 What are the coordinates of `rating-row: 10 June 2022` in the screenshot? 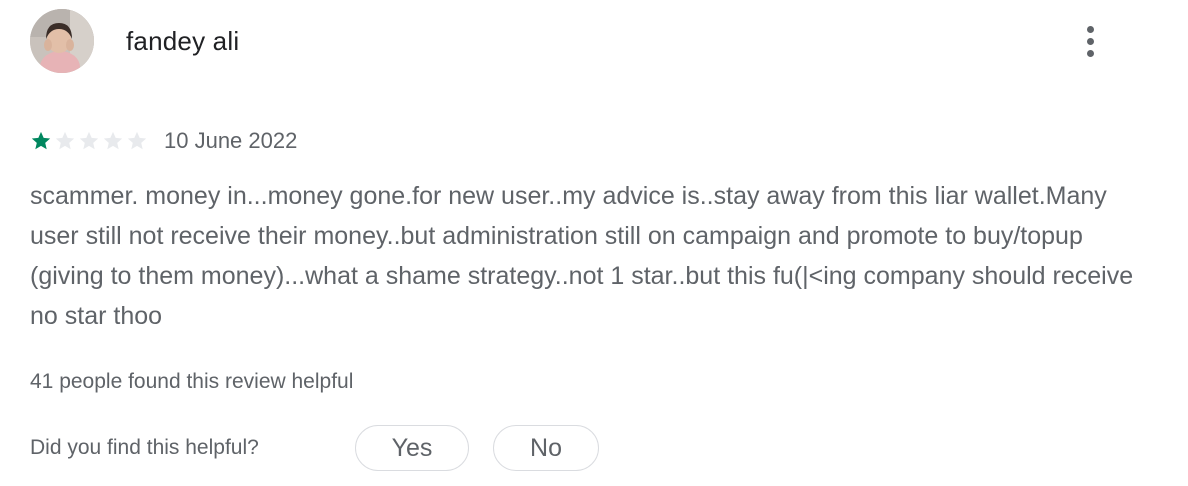 It's located at (163, 141).